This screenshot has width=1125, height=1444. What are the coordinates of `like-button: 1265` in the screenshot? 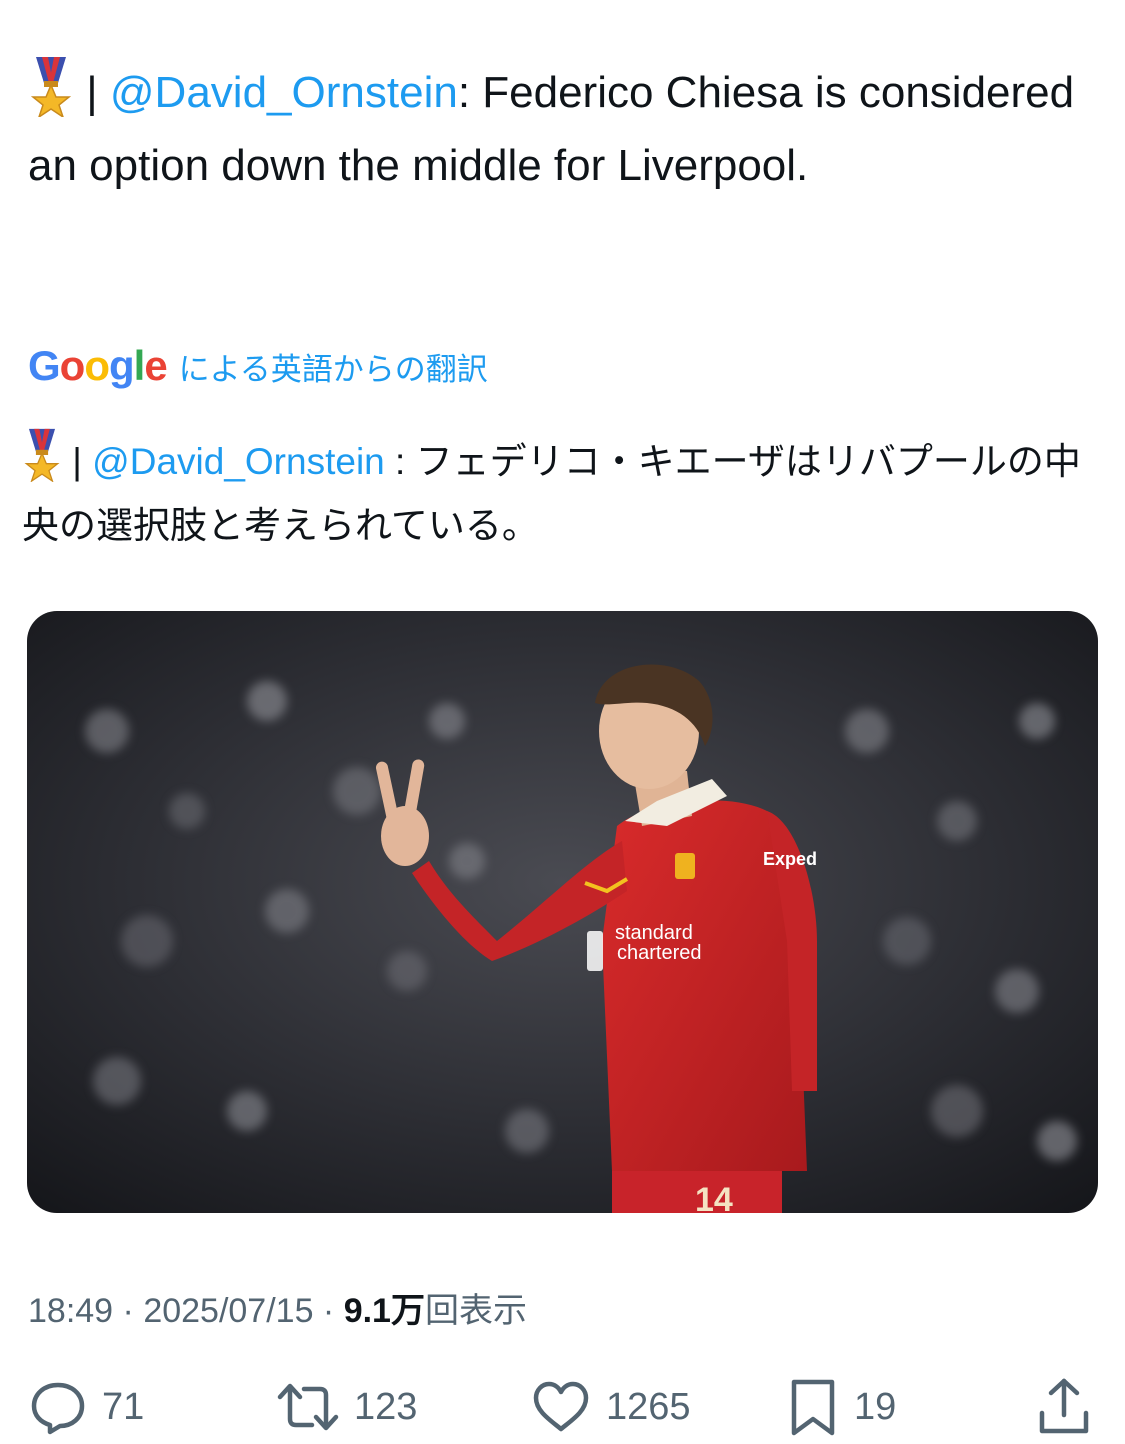 It's located at (610, 1407).